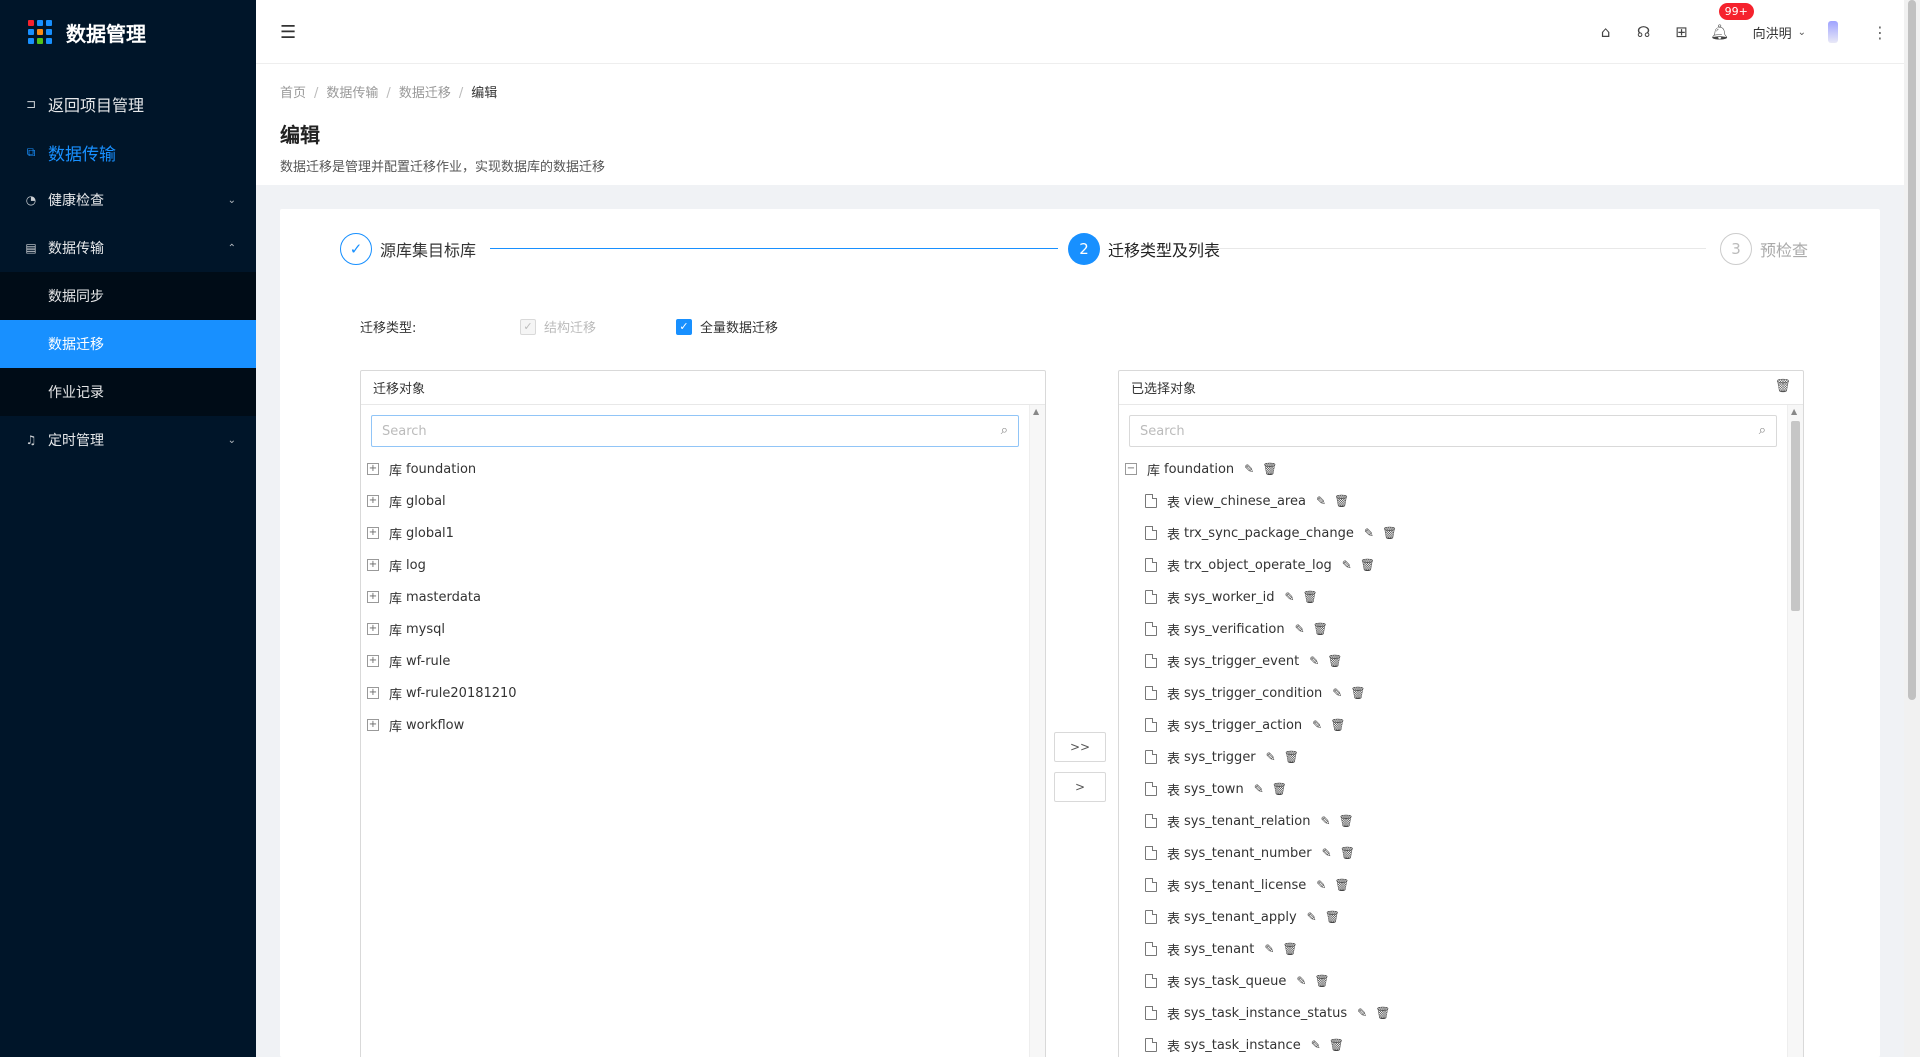 The image size is (1920, 1057). Describe the element at coordinates (1454, 469) in the screenshot. I see `selected-db-node: − 库 foundation ✎ 🗑︎` at that location.